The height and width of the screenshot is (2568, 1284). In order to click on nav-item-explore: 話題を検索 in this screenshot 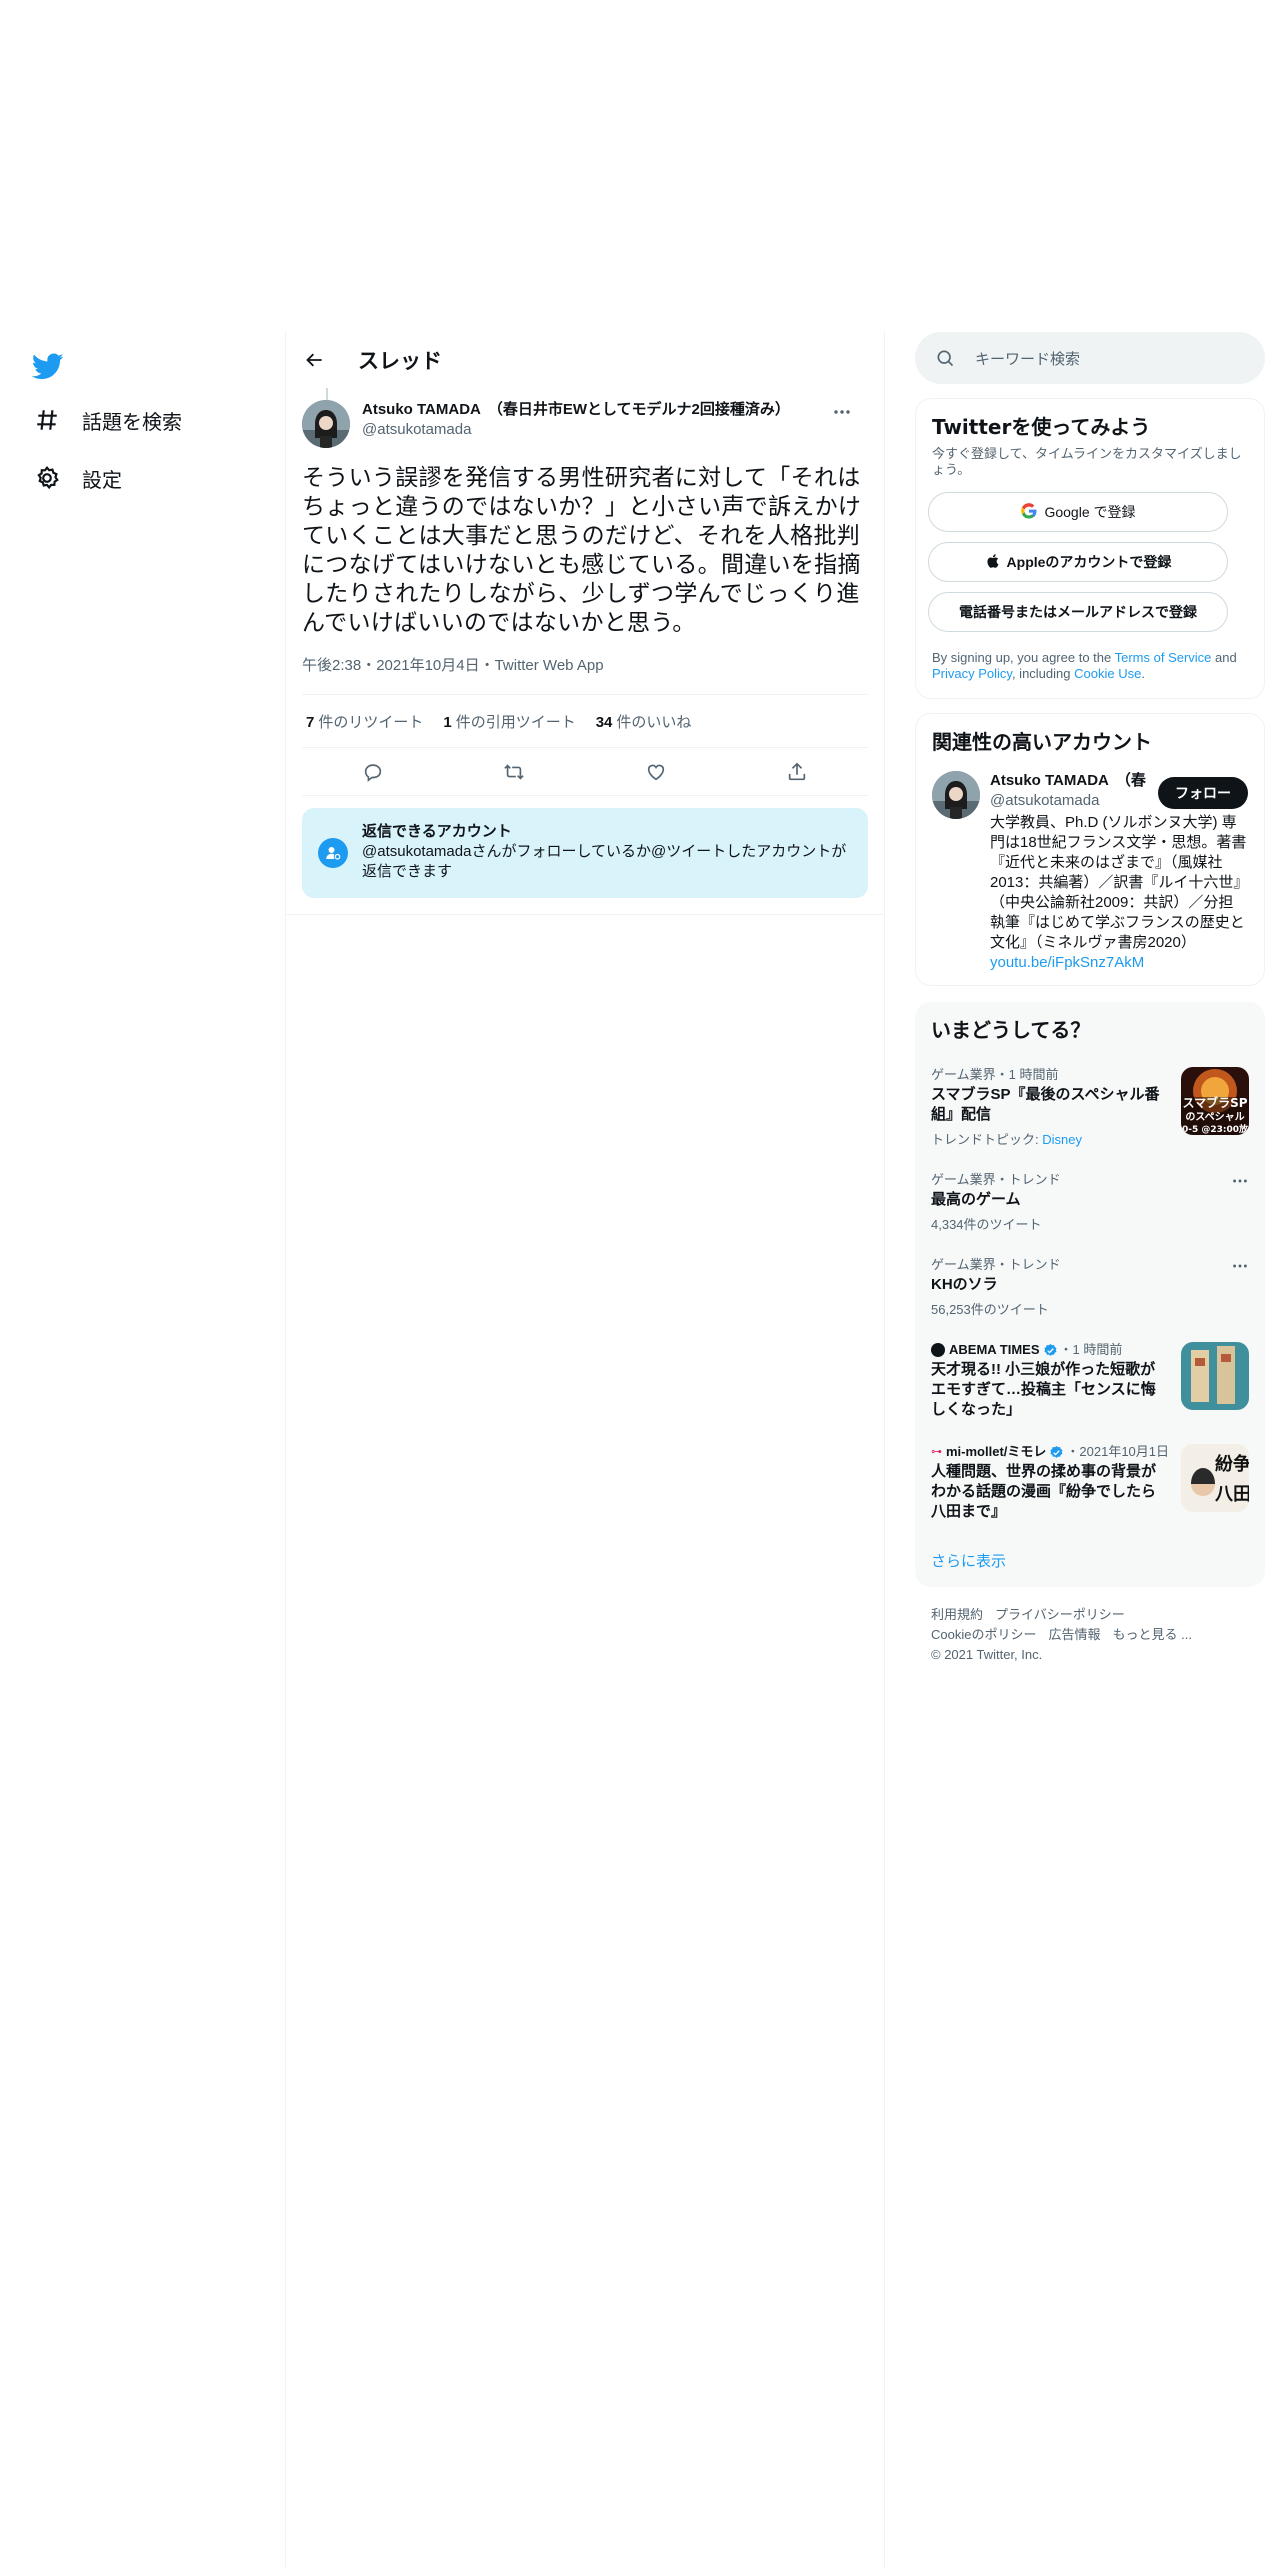, I will do `click(107, 420)`.